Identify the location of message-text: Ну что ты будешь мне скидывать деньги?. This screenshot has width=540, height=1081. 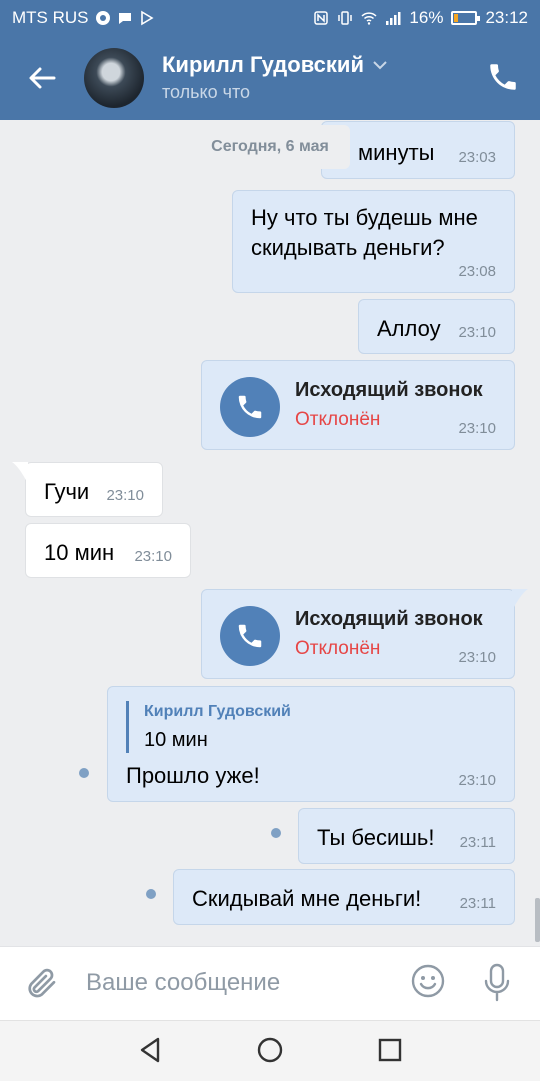
(364, 232).